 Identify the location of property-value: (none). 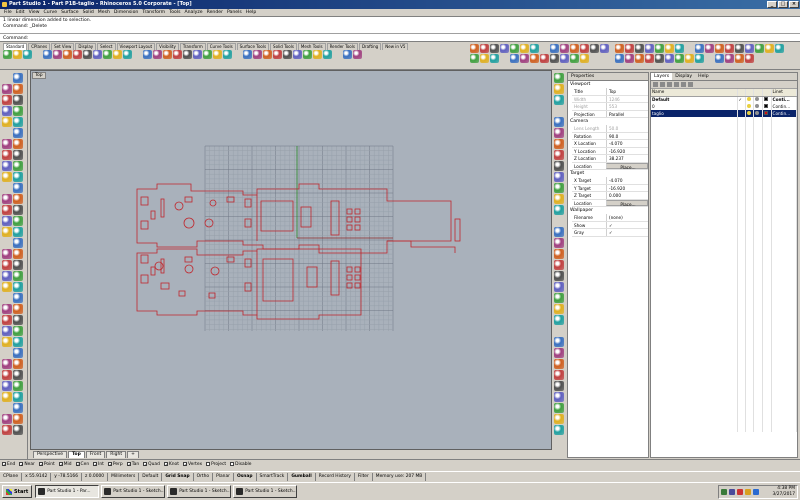
(627, 217).